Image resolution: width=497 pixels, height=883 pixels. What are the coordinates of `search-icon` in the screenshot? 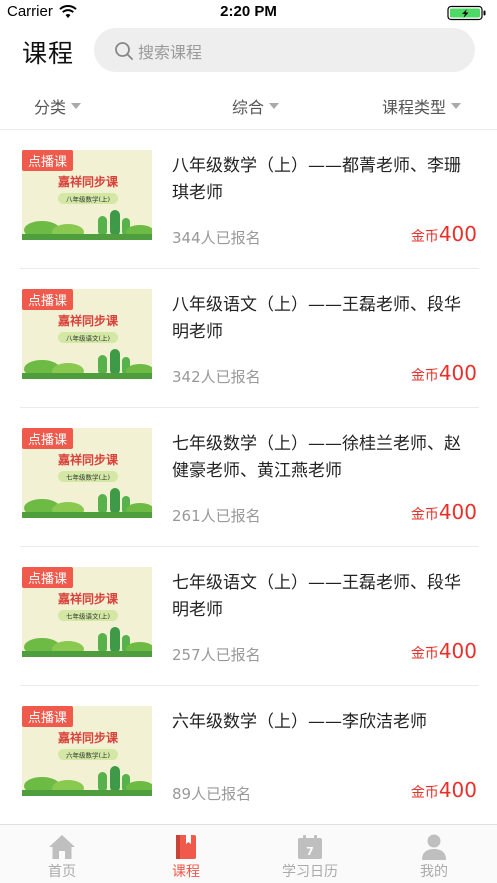 It's located at (124, 51).